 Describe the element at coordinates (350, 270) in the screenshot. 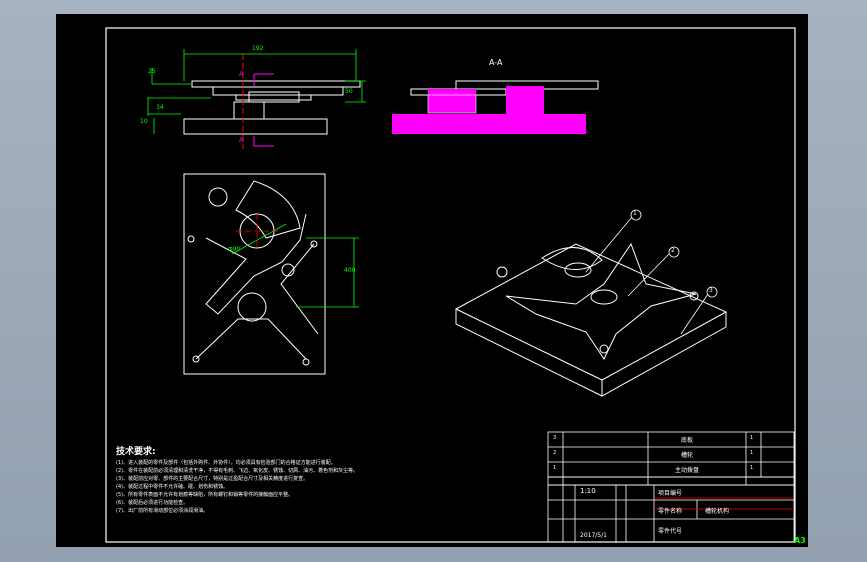

I see `dim-plan-height: 400` at that location.